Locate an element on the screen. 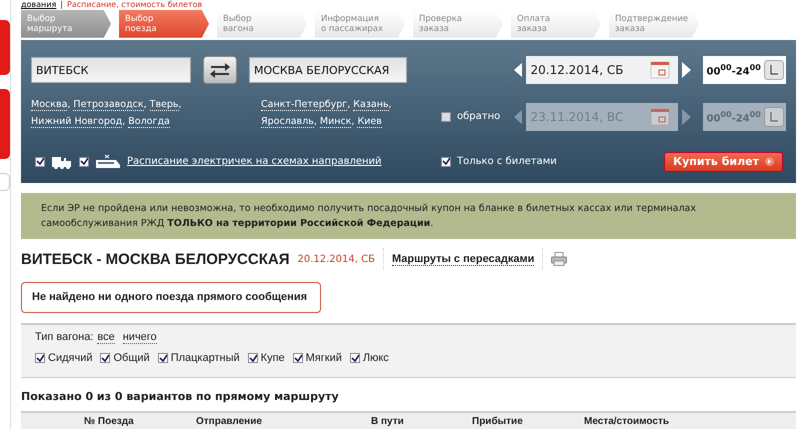 The image size is (800, 429). route-title: ВИТЕБСК - МОСКВА БЕЛОРУССКАЯ is located at coordinates (155, 259).